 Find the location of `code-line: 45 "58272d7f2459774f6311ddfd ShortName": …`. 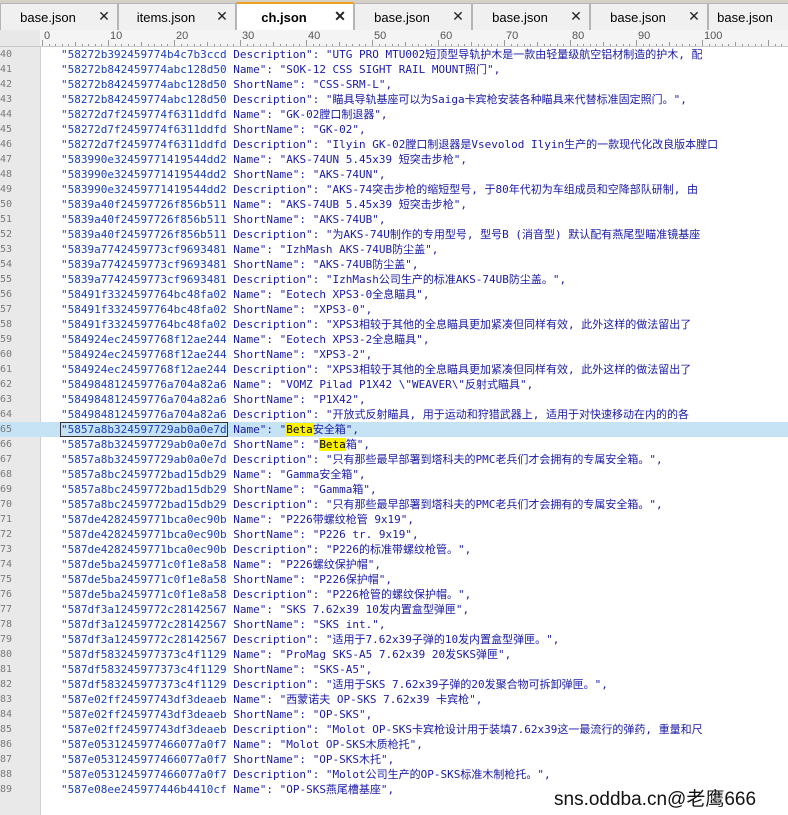

code-line: 45 "58272d7f2459774f6311ddfd ShortName": … is located at coordinates (394, 129).